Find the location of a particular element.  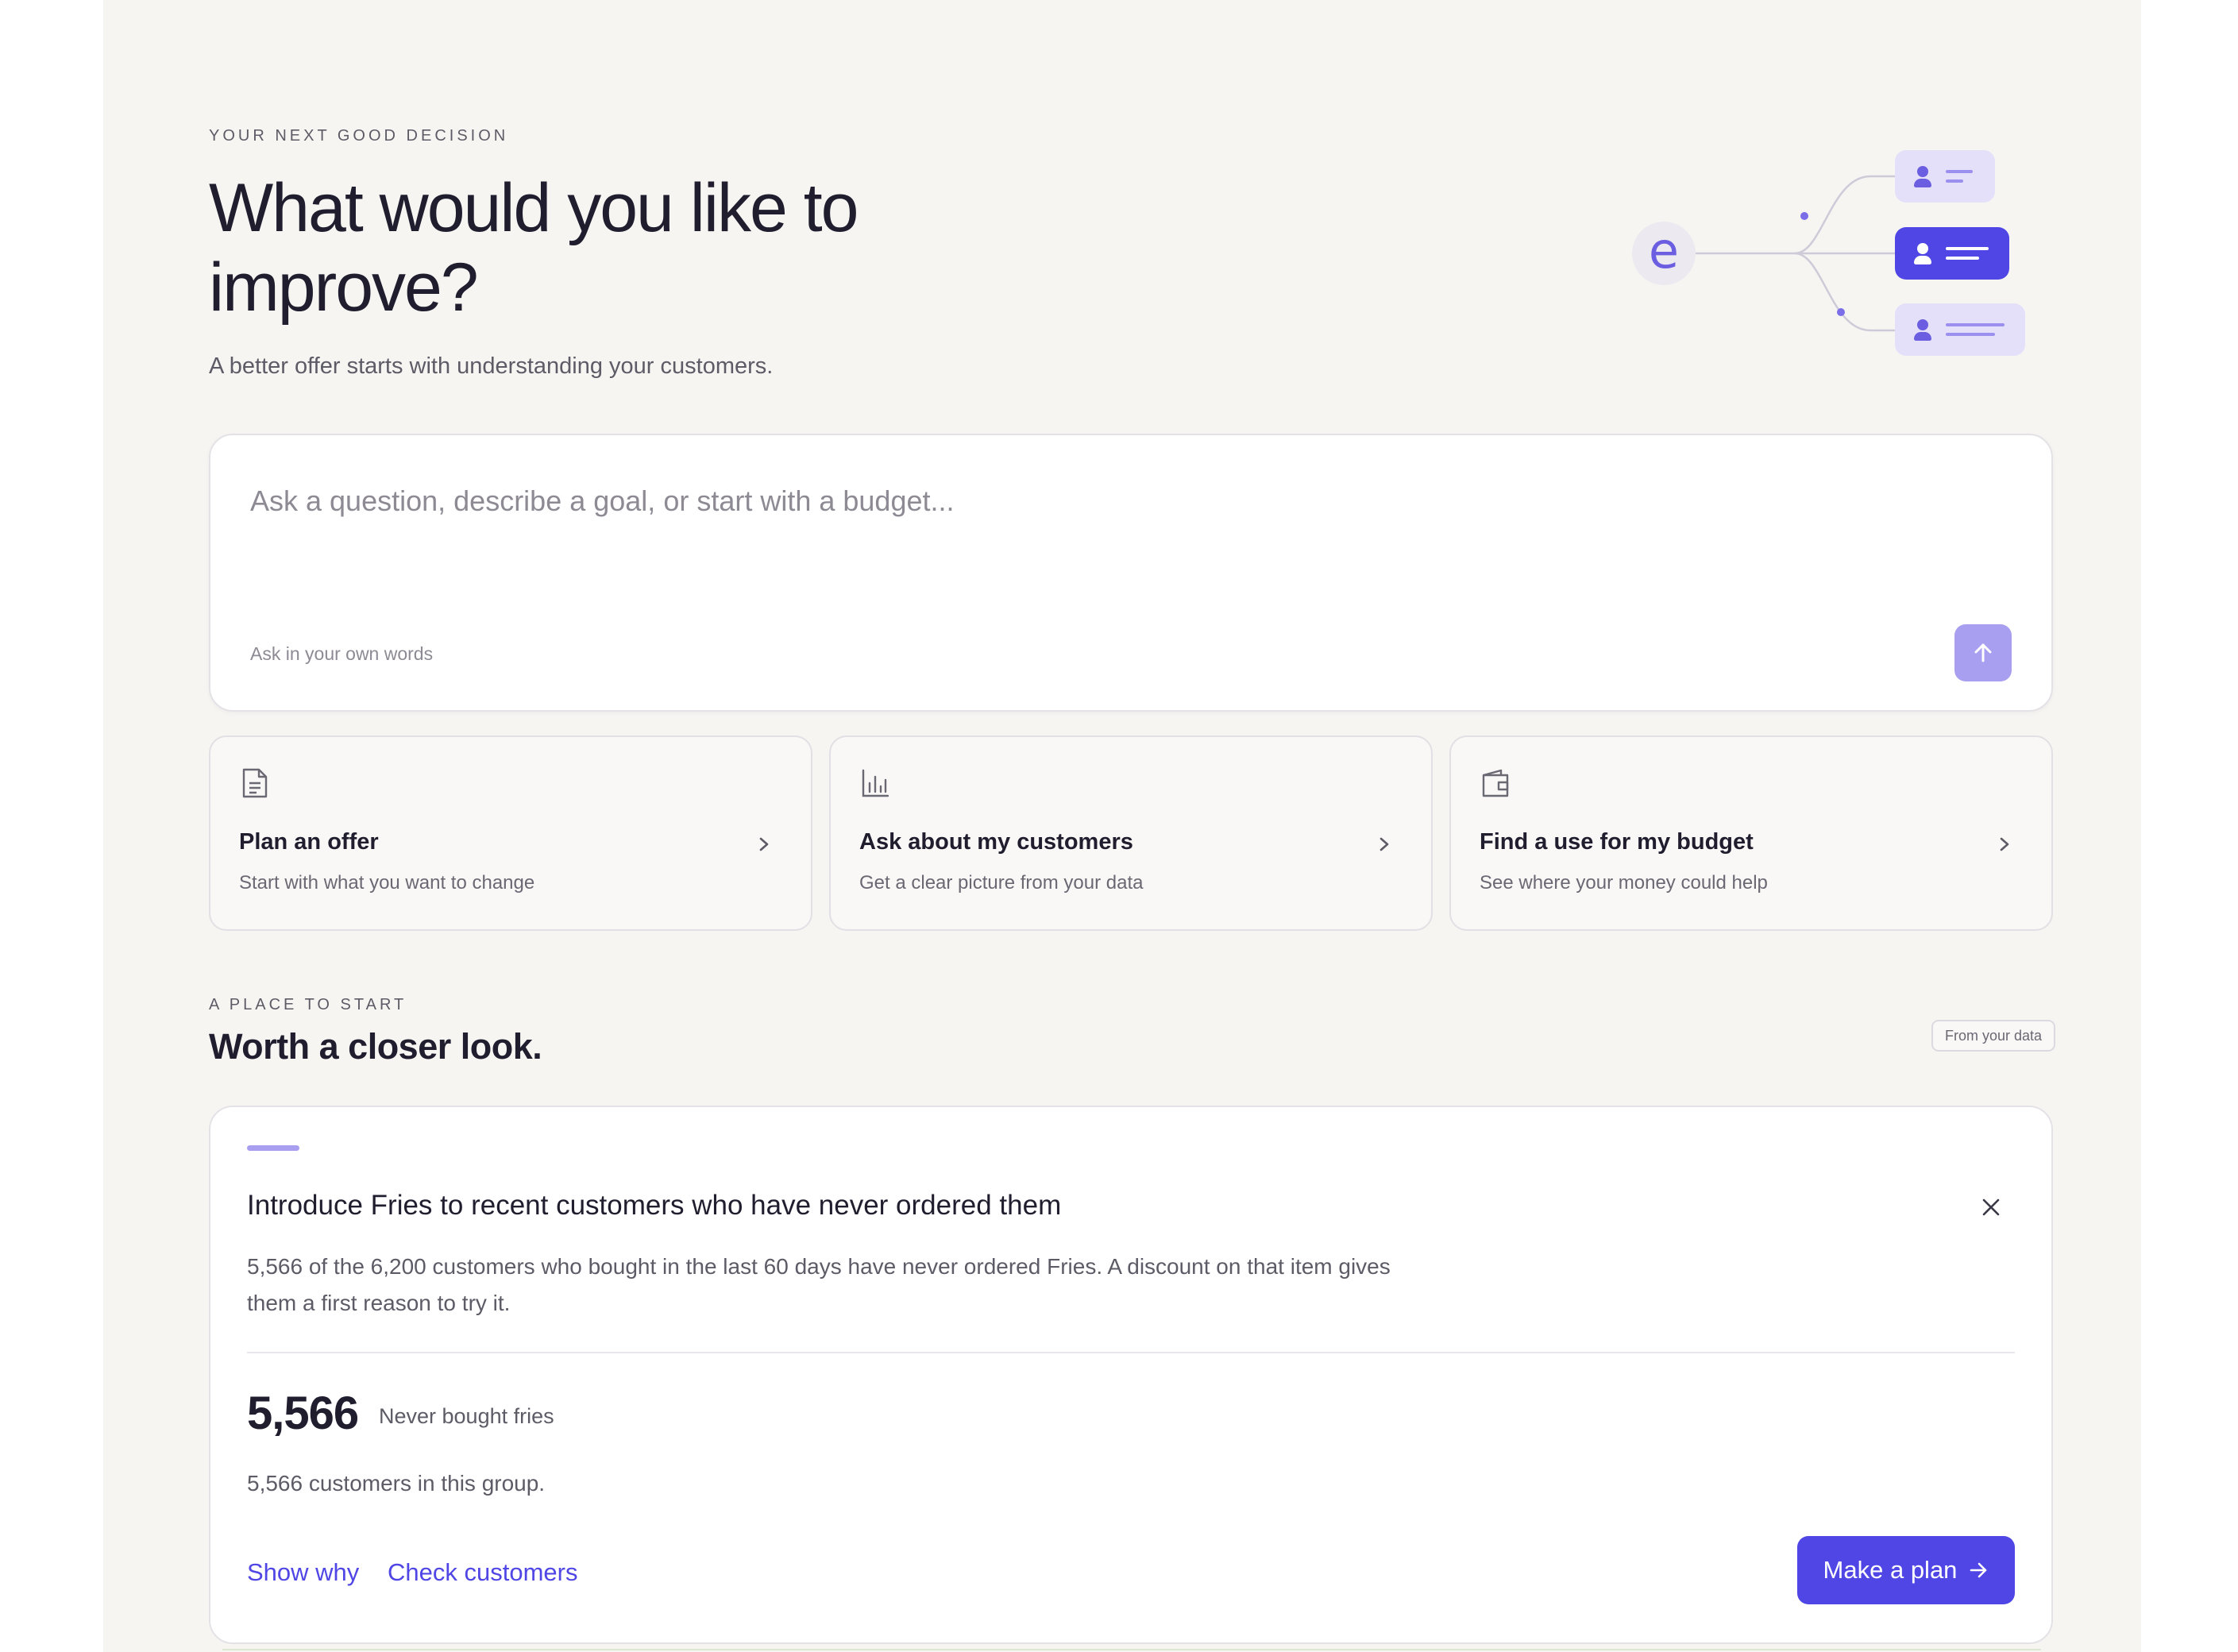

send-button is located at coordinates (1983, 652).